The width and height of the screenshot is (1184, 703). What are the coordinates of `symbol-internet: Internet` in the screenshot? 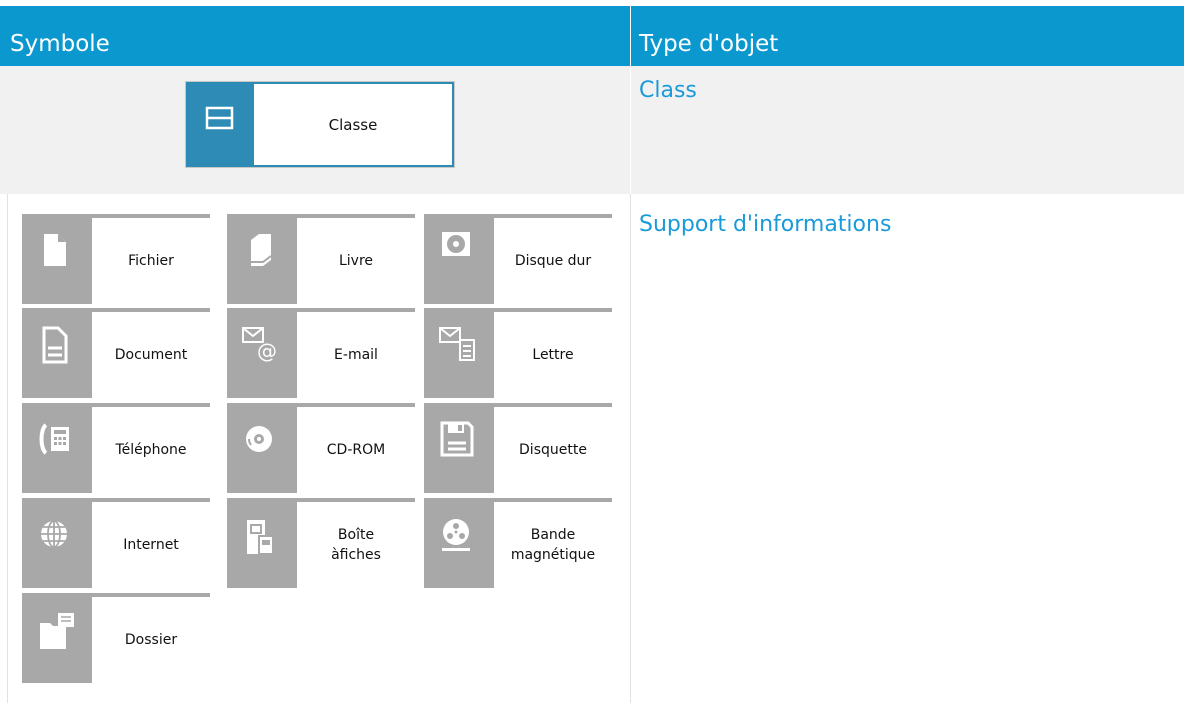 It's located at (116, 543).